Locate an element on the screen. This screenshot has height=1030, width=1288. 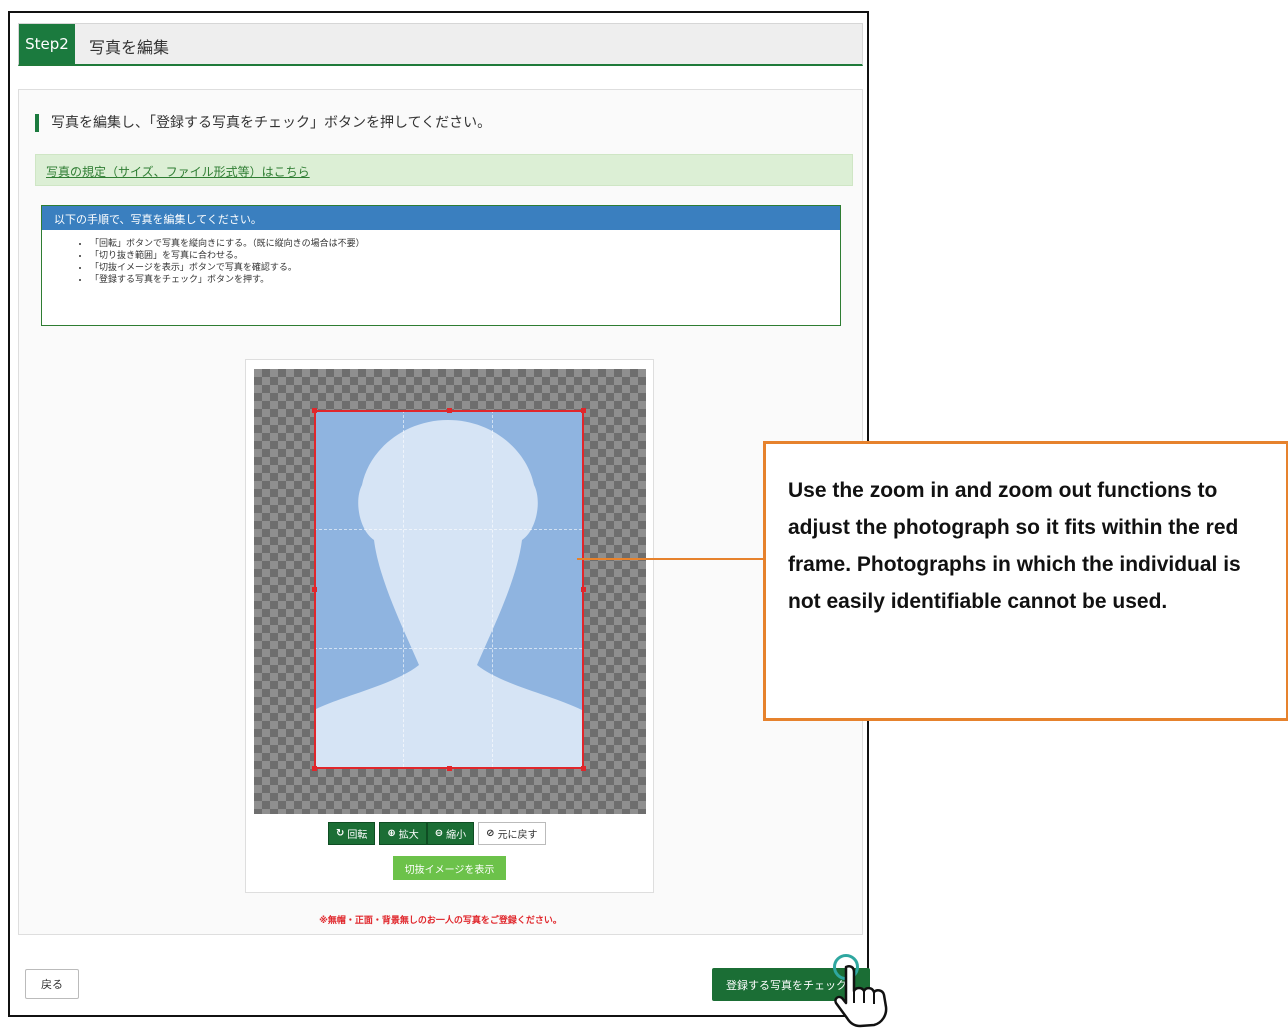
show-crop-preview-button: 切抜イメージを表示 is located at coordinates (449, 868).